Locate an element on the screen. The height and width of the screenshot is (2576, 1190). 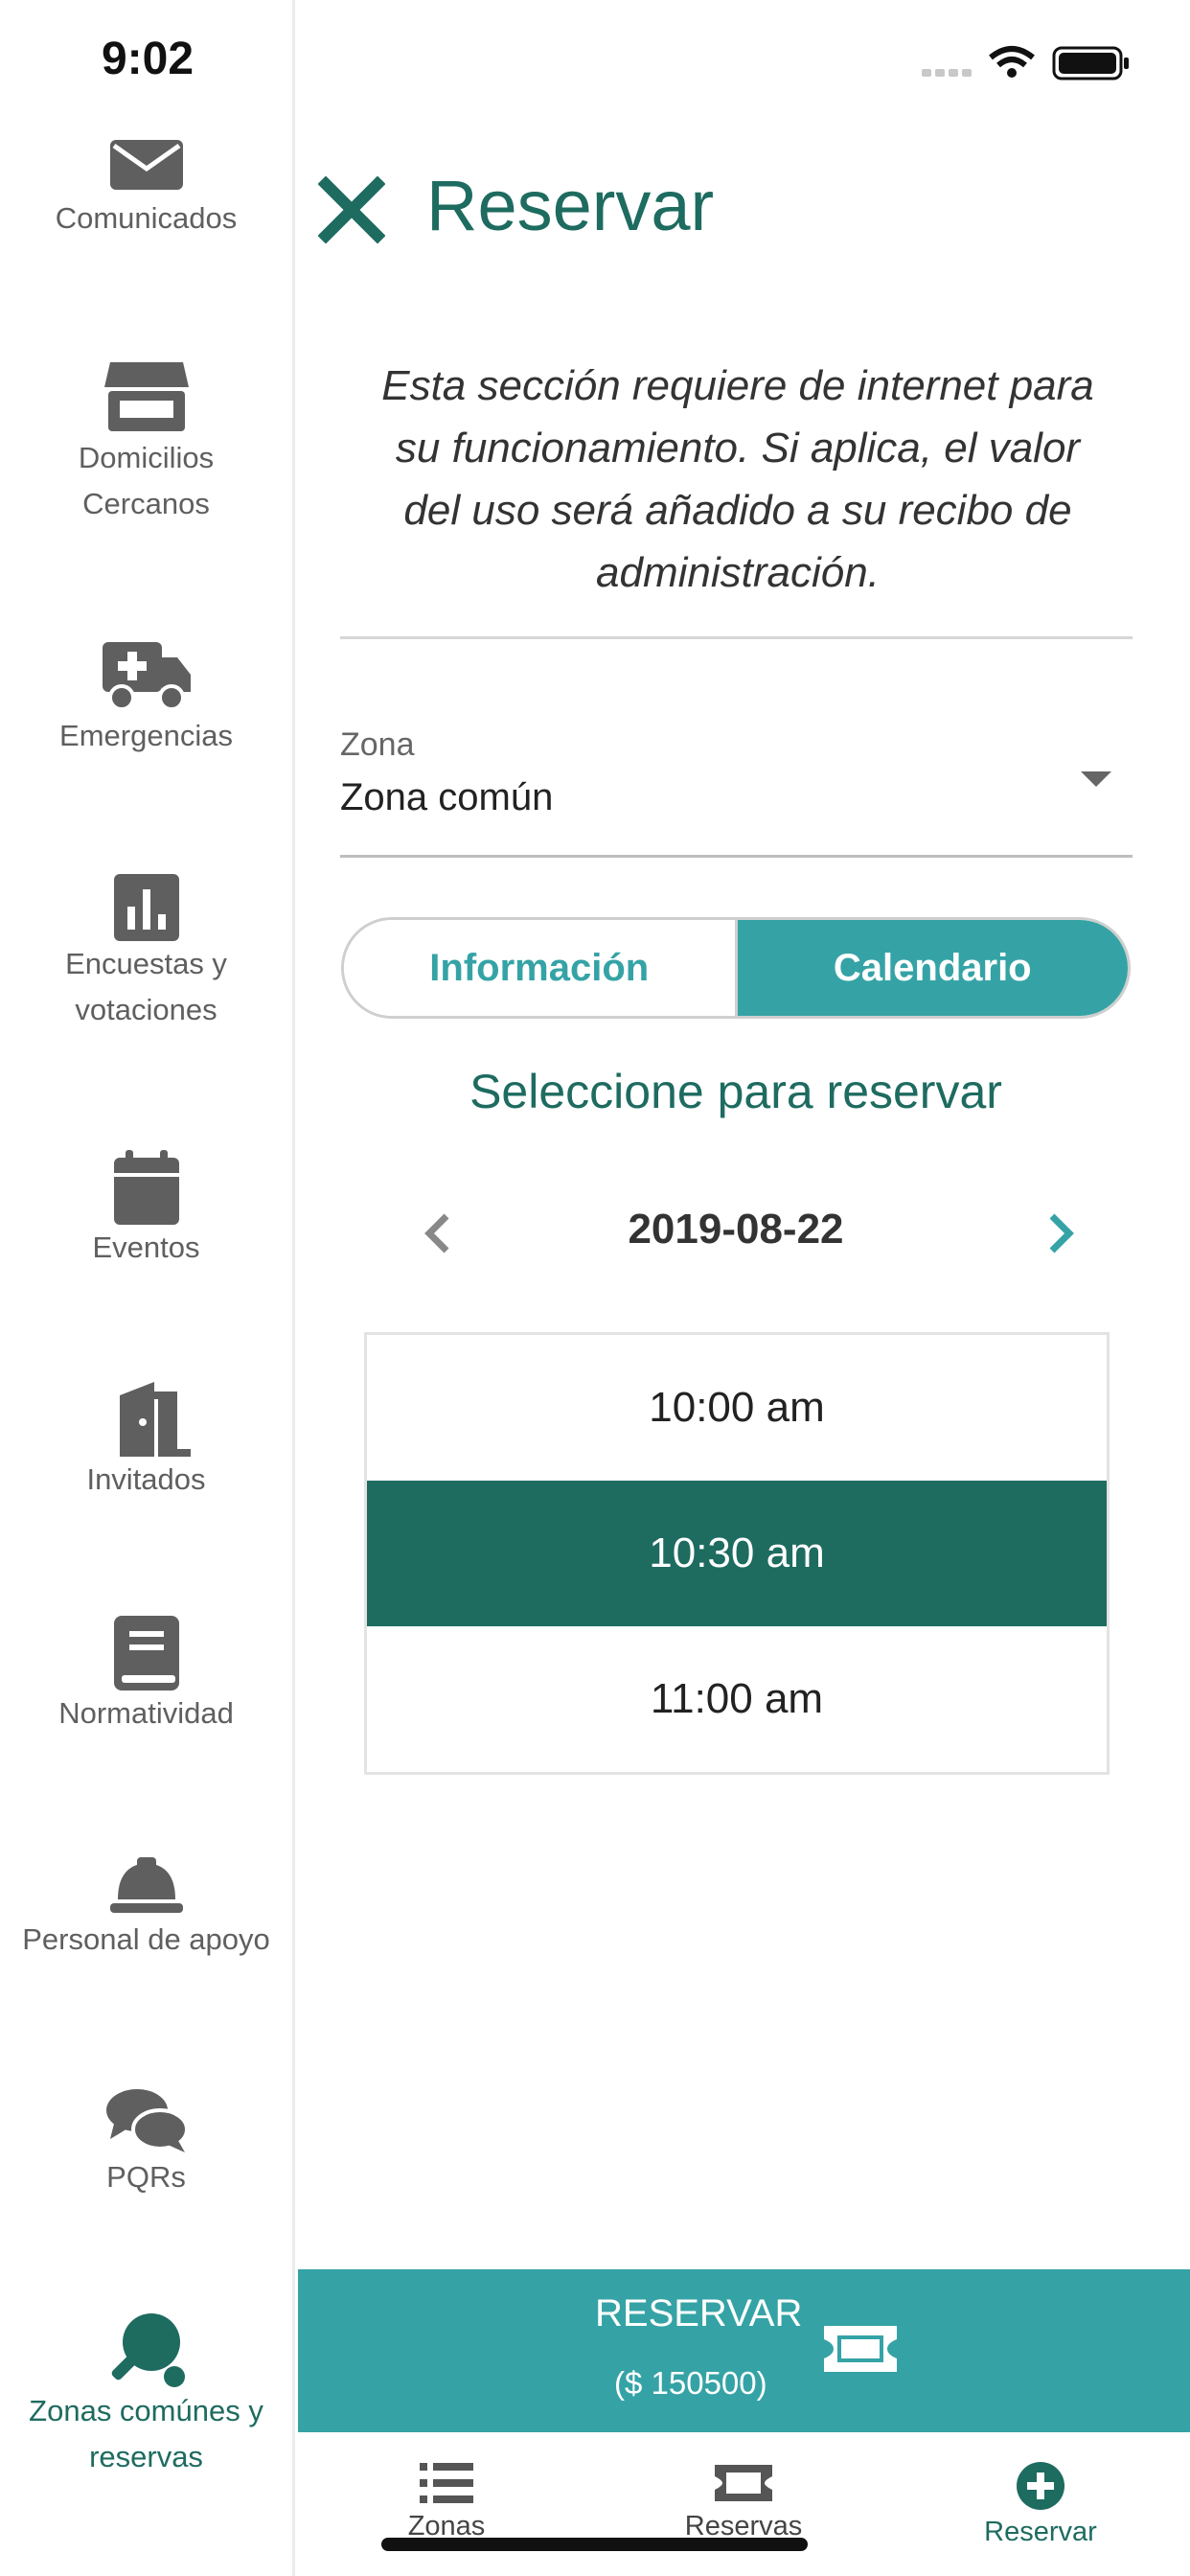
chevron-down-icon is located at coordinates (1096, 779).